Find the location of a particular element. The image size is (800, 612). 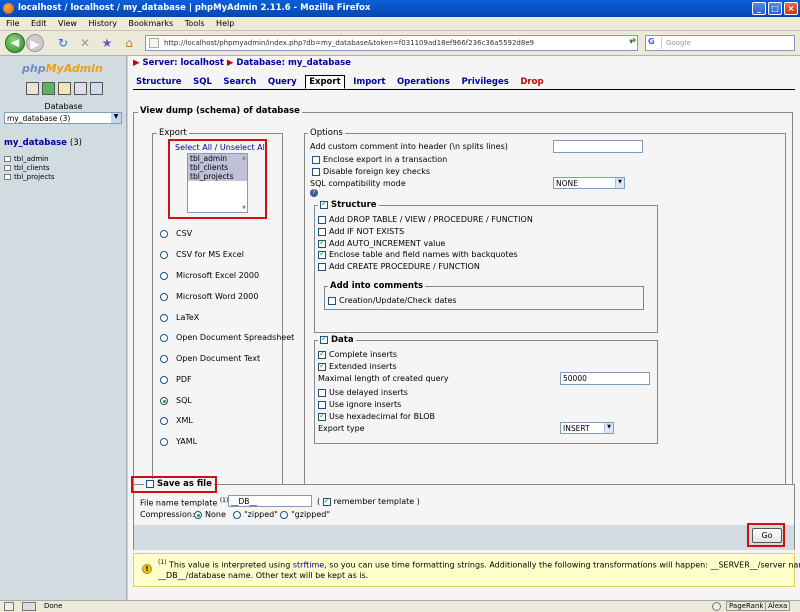

bookmark-icon: ★ is located at coordinates (107, 43).